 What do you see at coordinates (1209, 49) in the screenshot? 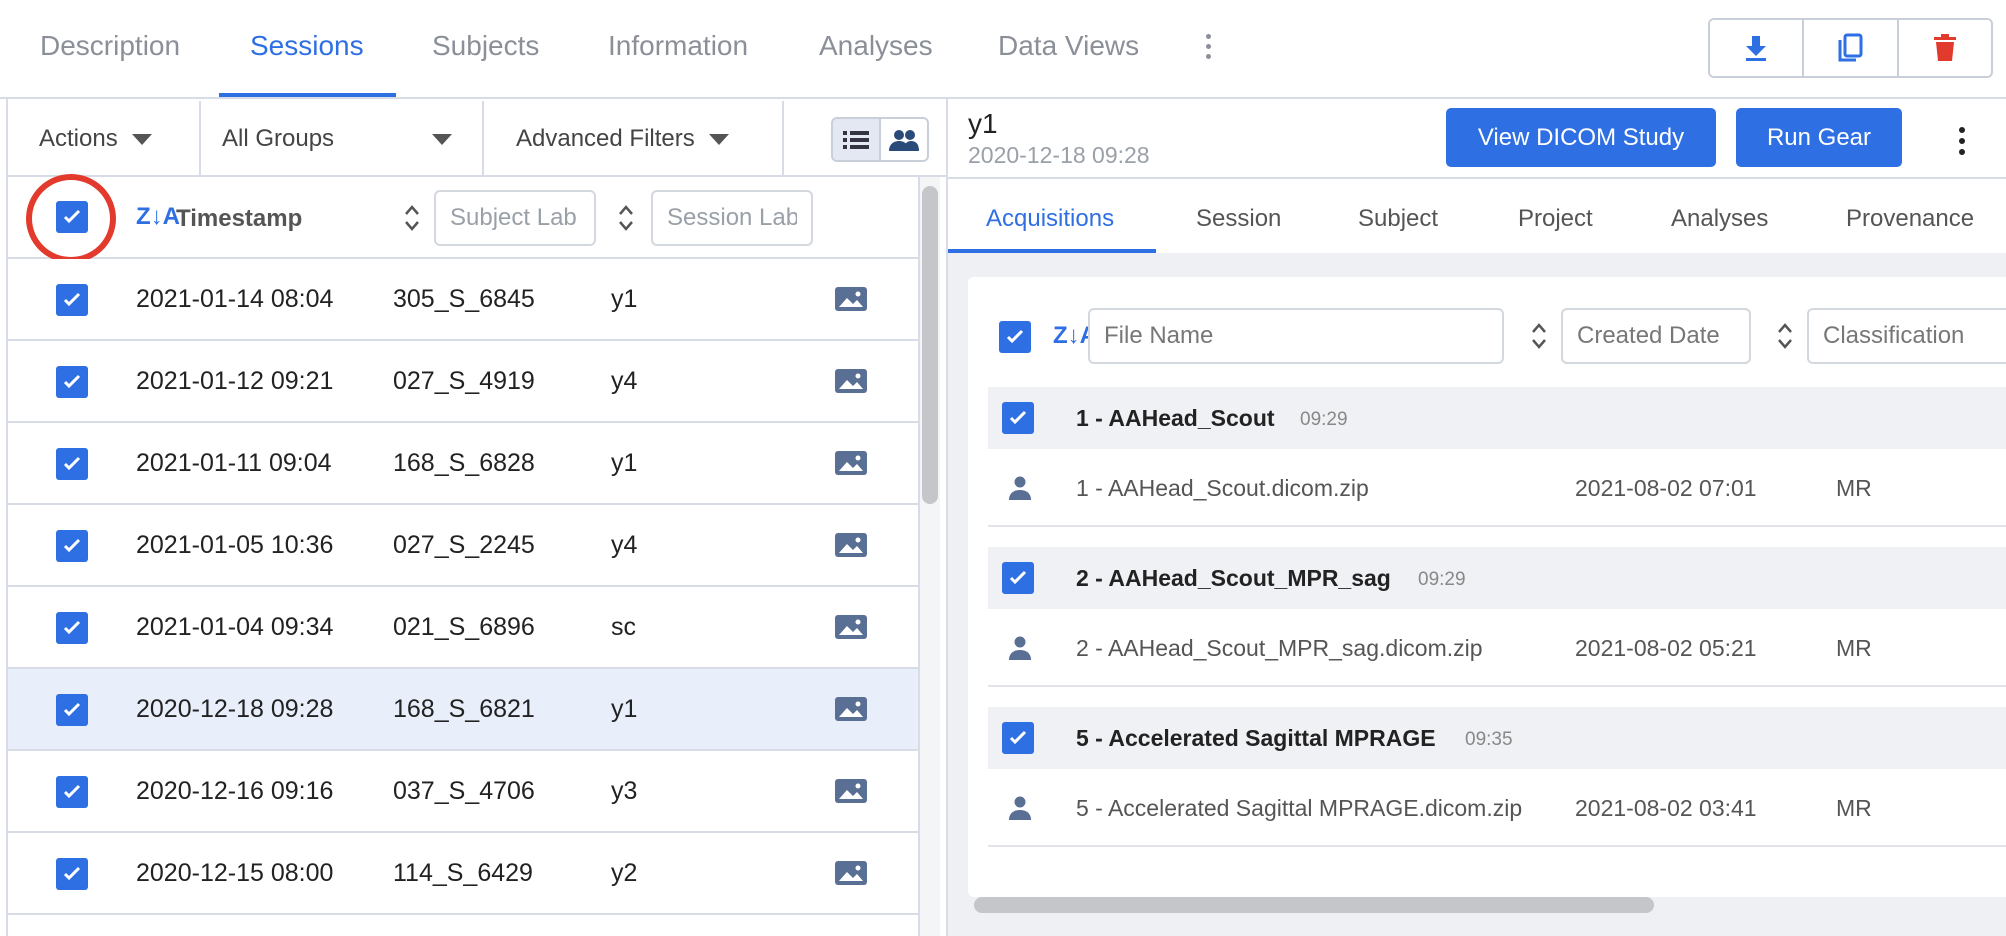
I see `more-tabs-icon` at bounding box center [1209, 49].